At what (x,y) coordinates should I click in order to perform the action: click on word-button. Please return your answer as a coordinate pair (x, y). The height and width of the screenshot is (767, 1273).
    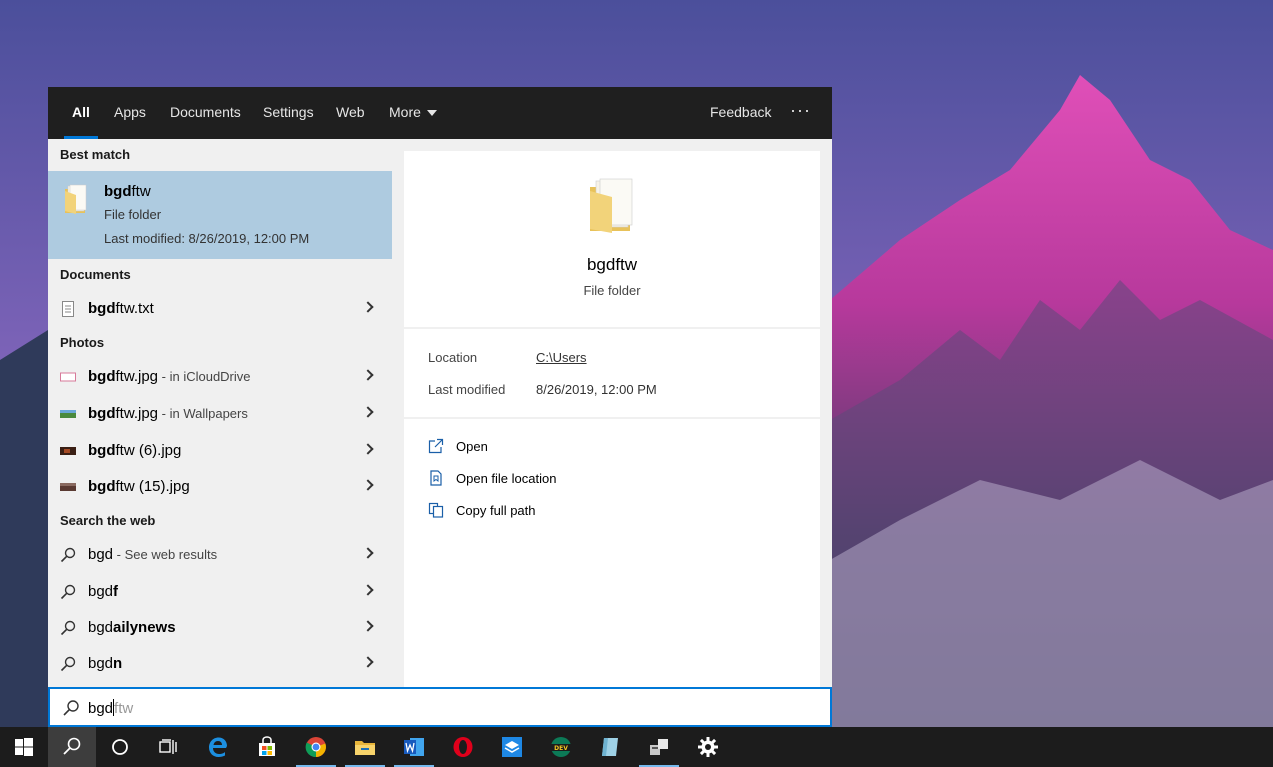
    Looking at the image, I should click on (414, 747).